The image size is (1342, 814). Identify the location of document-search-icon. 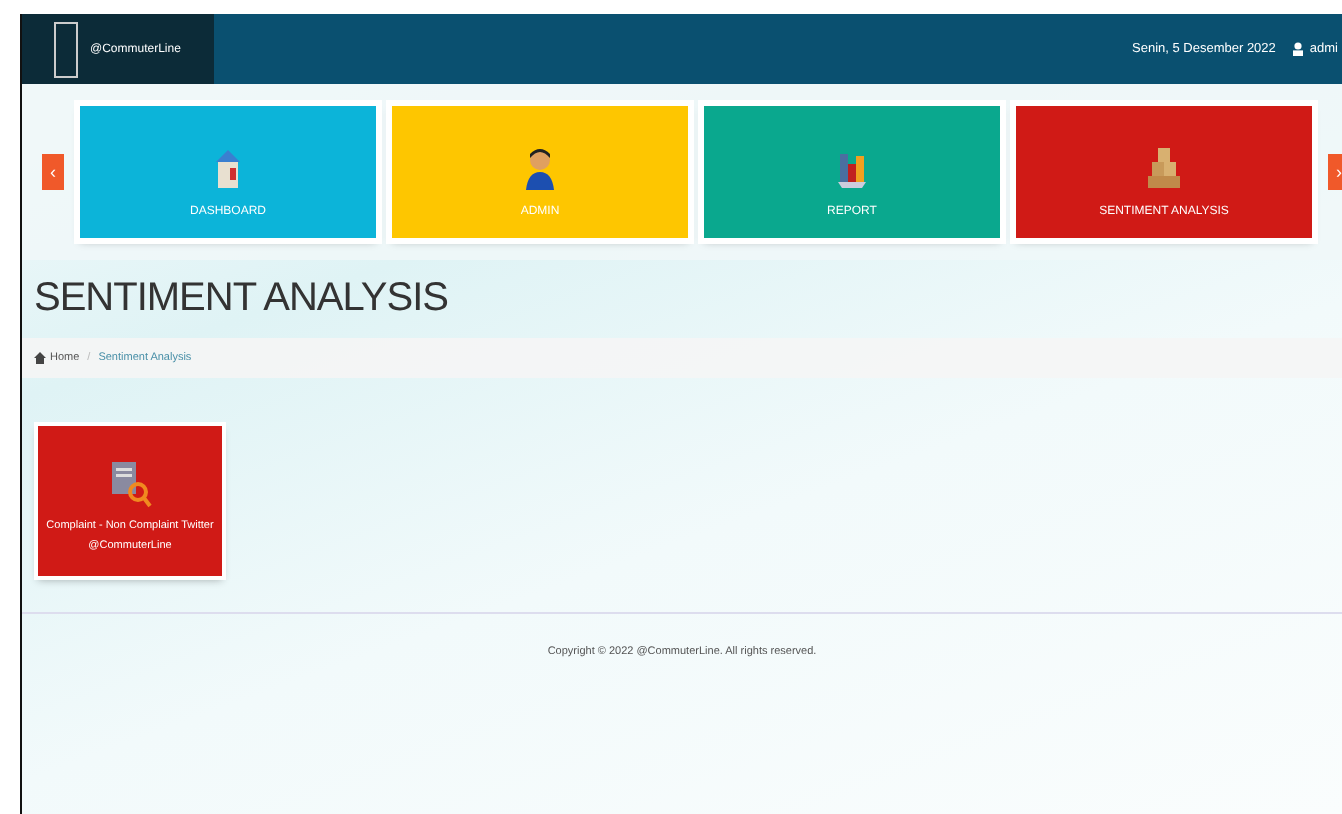
(130, 484).